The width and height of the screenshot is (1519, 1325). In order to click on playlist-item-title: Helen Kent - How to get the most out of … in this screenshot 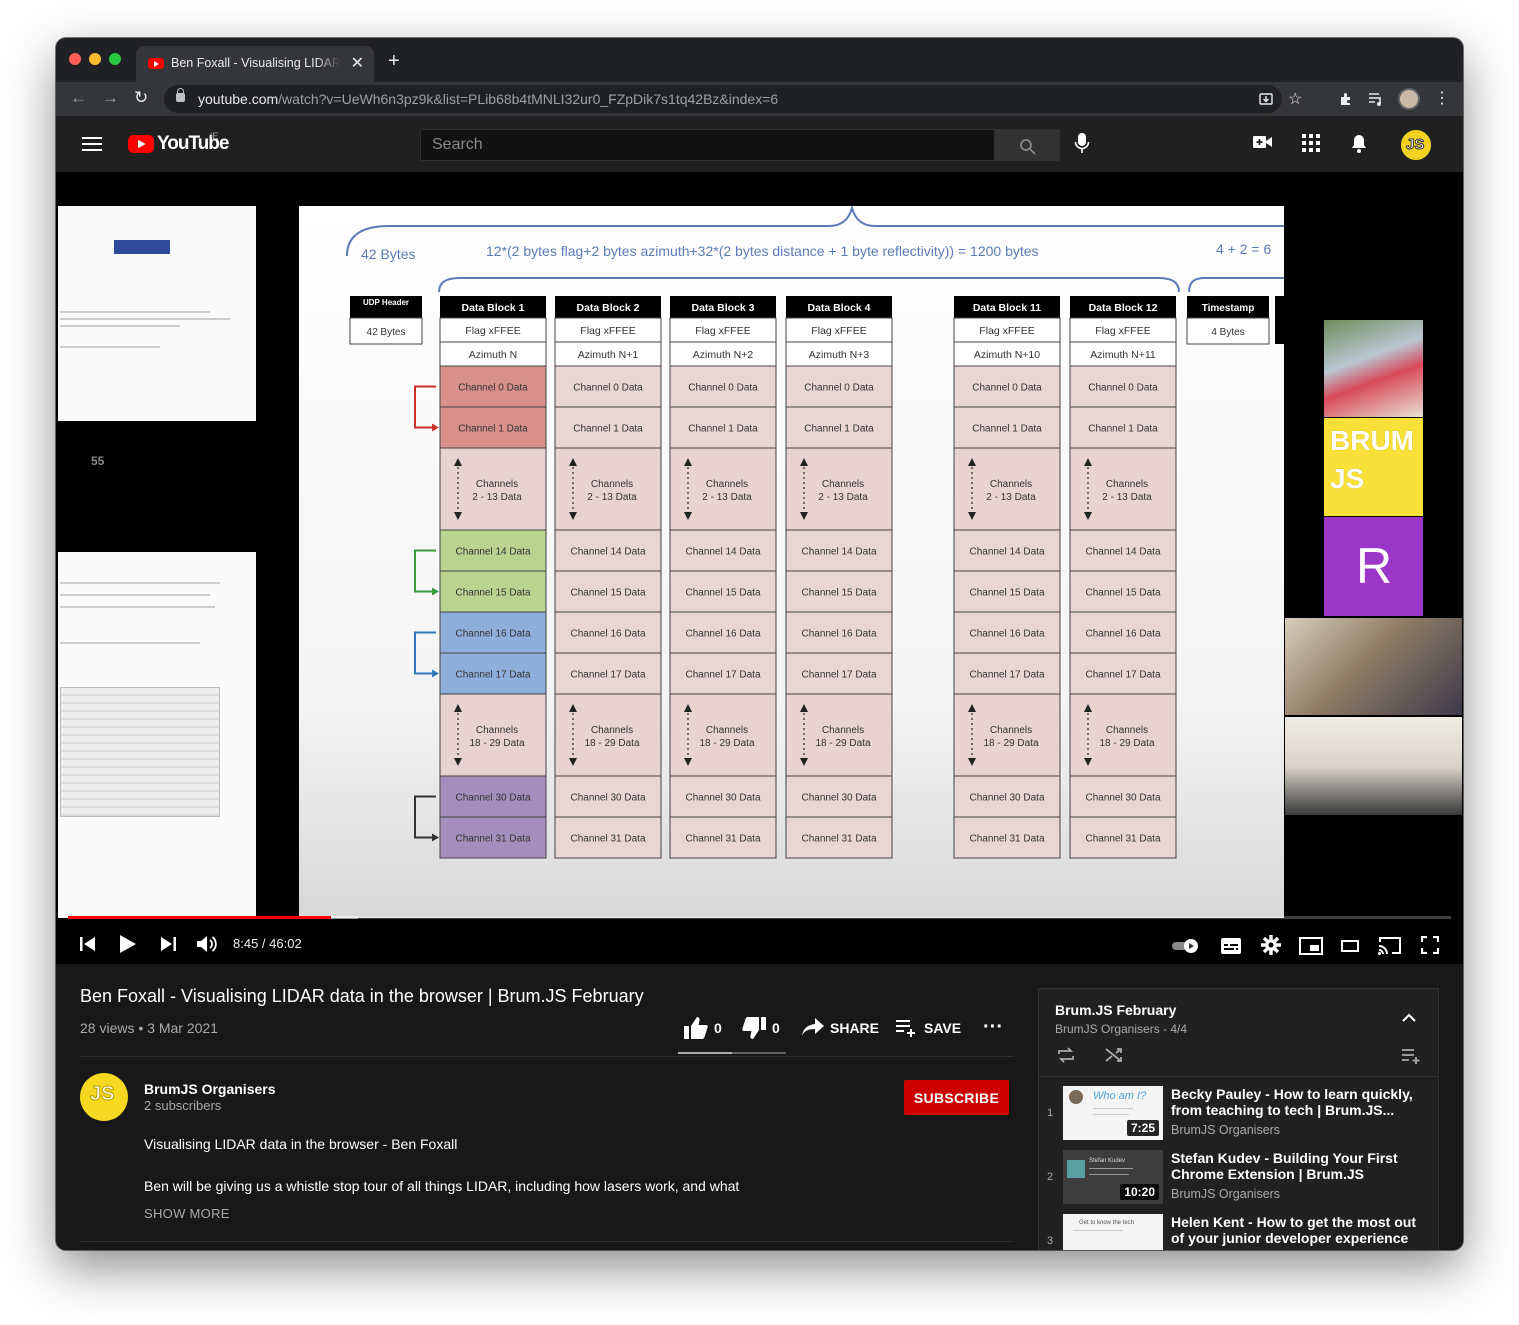, I will do `click(1298, 1230)`.